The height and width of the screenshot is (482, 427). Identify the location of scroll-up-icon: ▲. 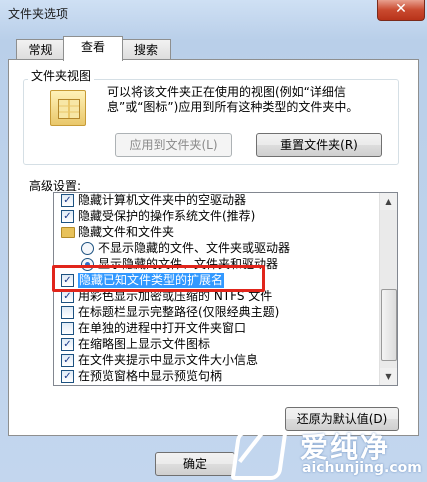
(388, 201).